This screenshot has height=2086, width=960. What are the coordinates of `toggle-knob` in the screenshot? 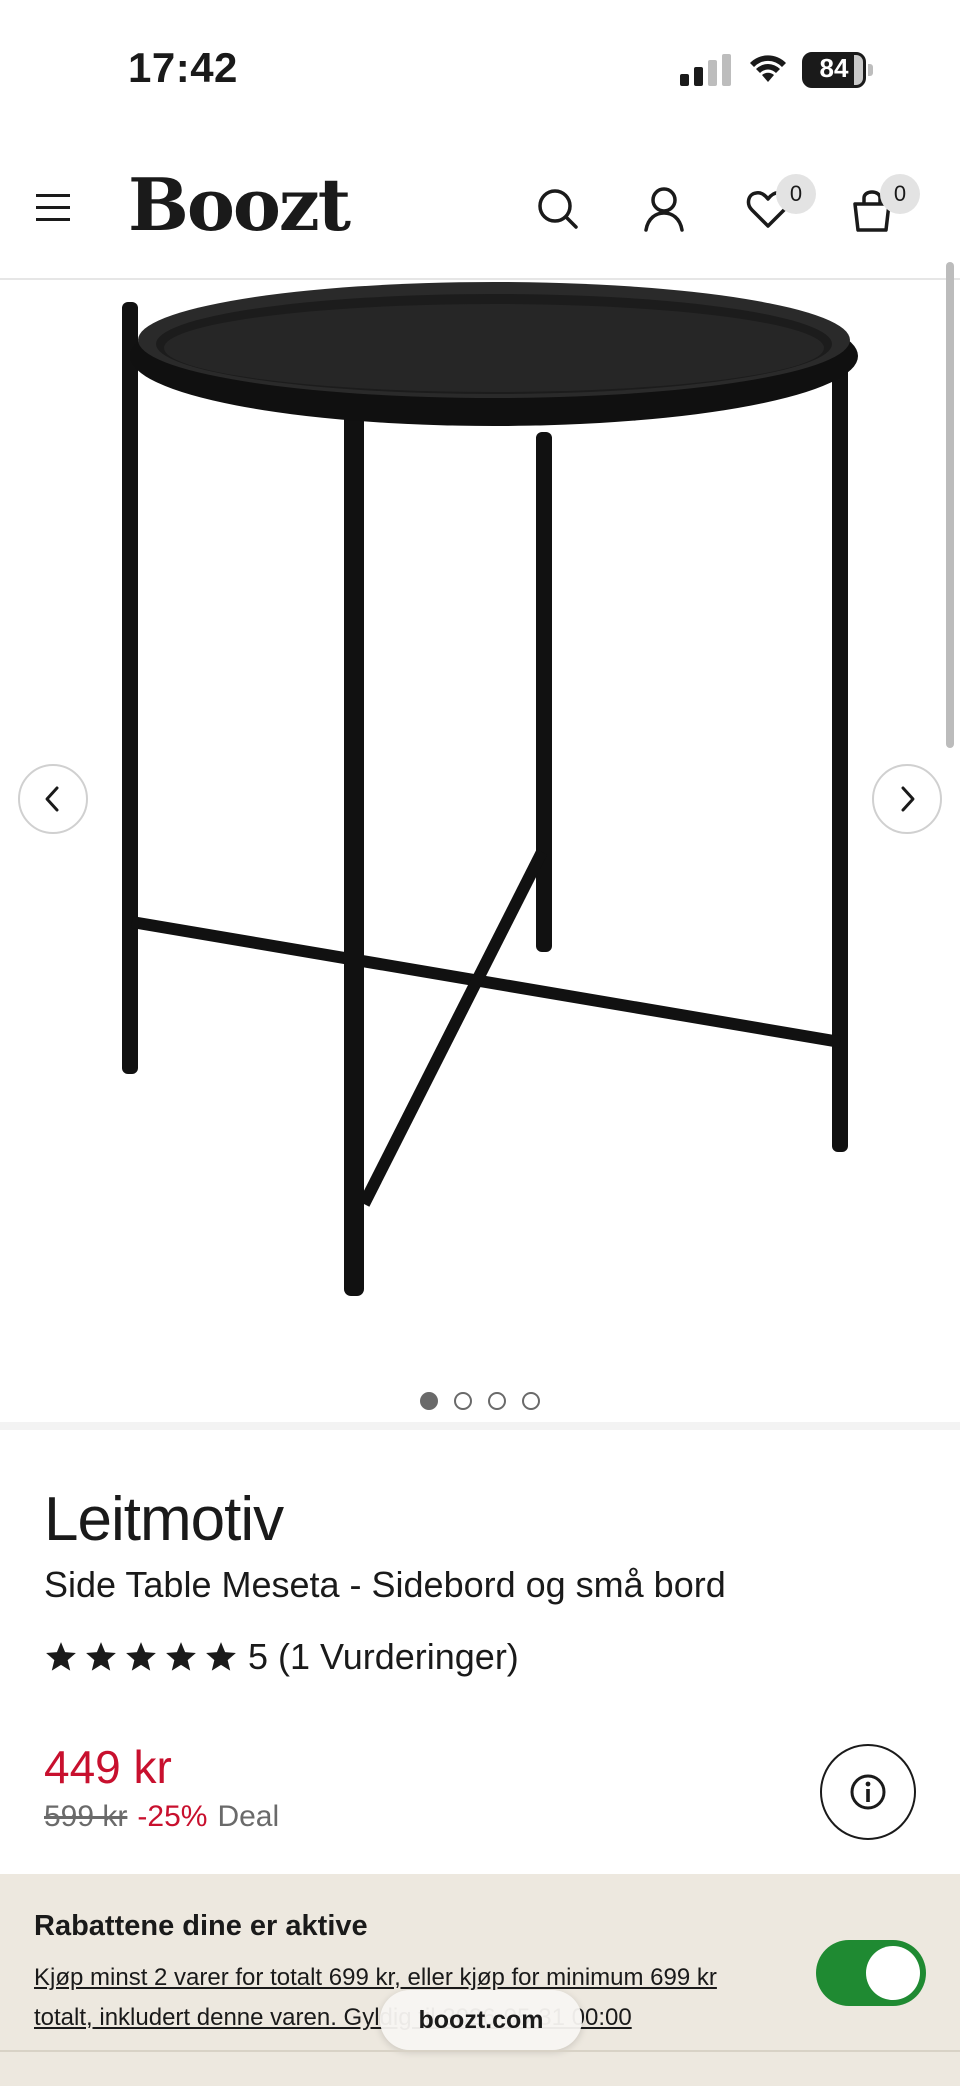 It's located at (893, 1973).